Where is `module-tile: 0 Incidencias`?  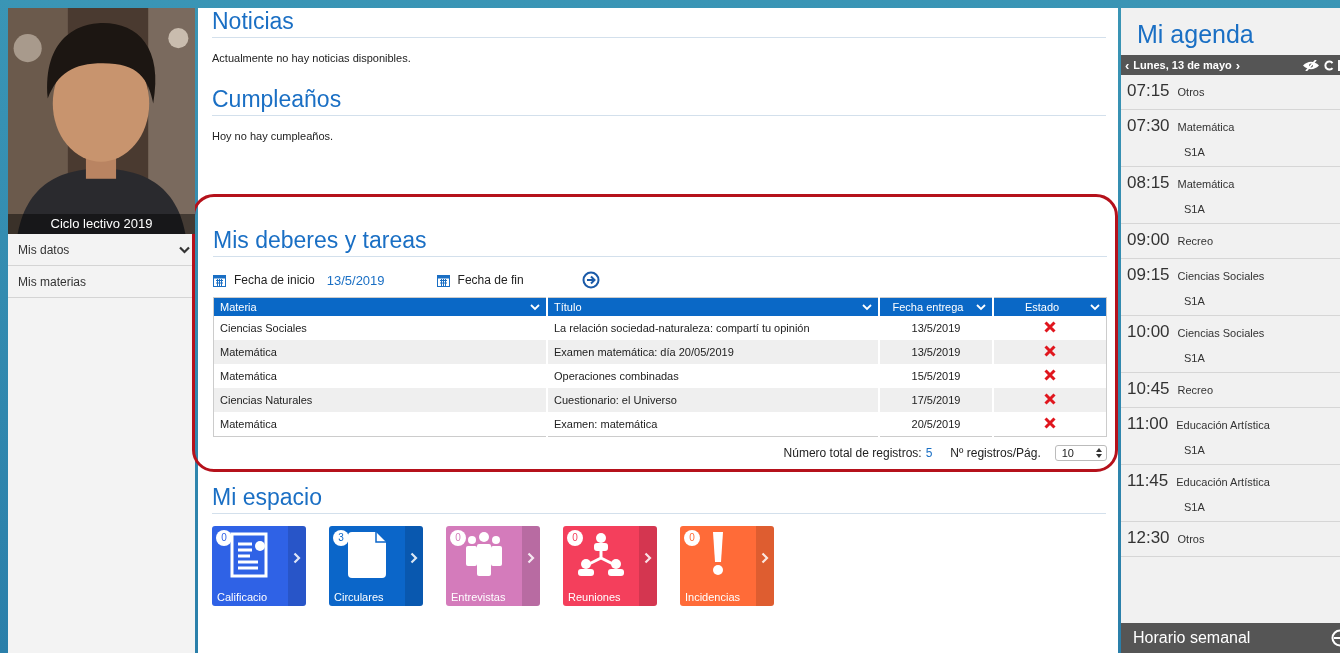
module-tile: 0 Incidencias is located at coordinates (727, 566).